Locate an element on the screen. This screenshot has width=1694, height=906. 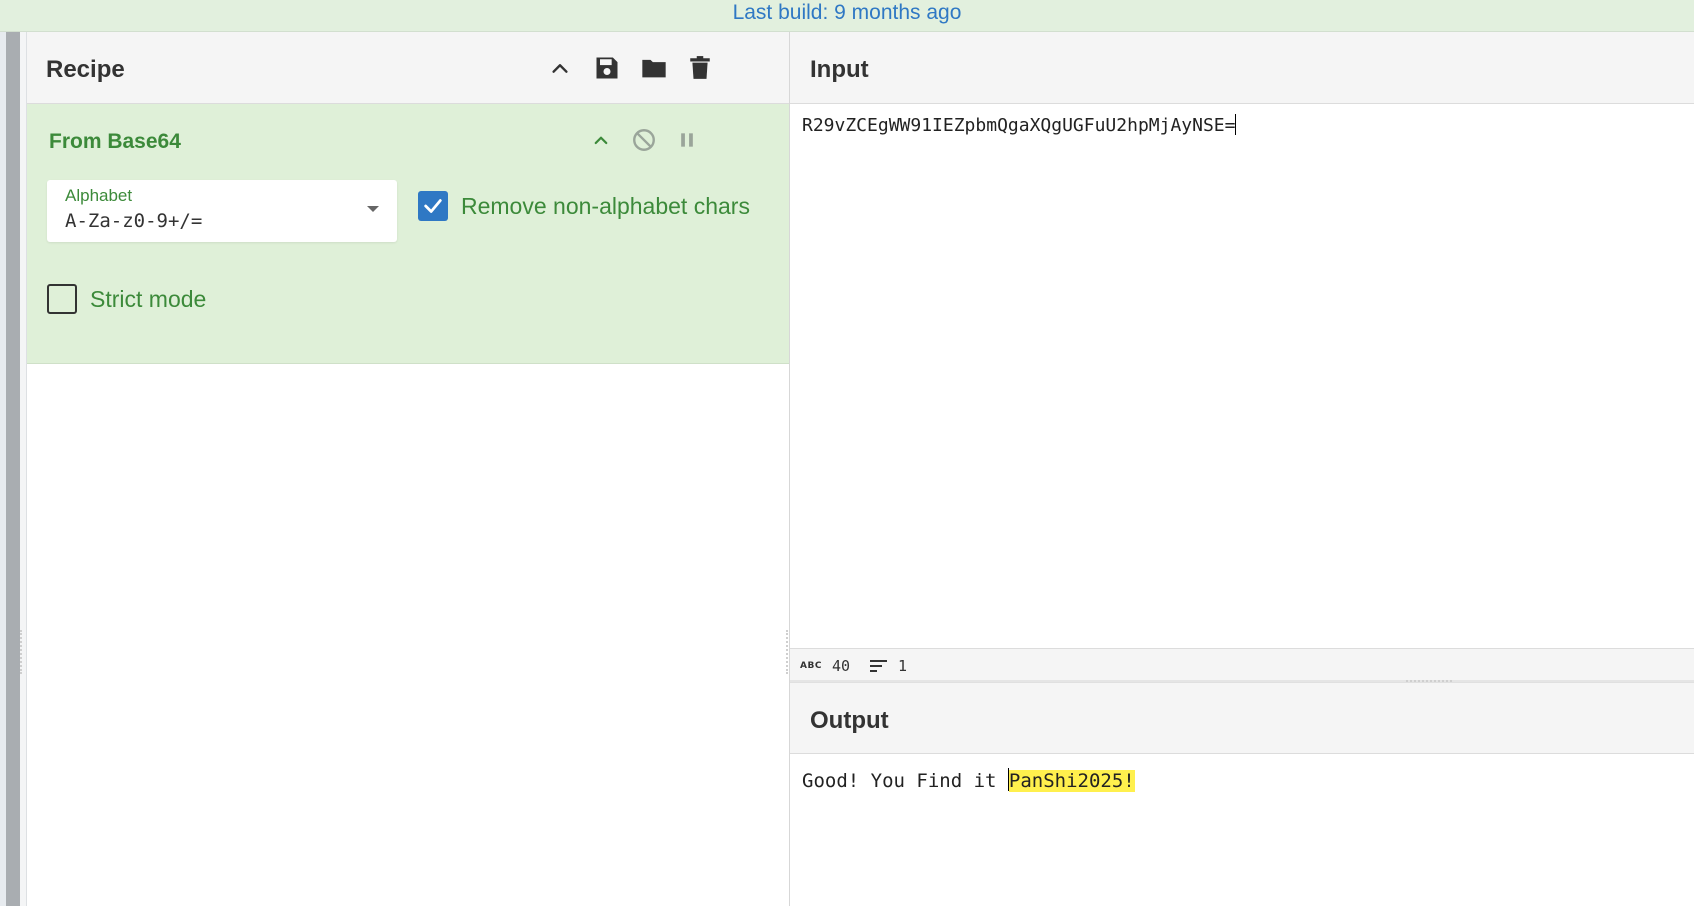
build-banner-text: Last build: 9 months ago is located at coordinates (847, 12).